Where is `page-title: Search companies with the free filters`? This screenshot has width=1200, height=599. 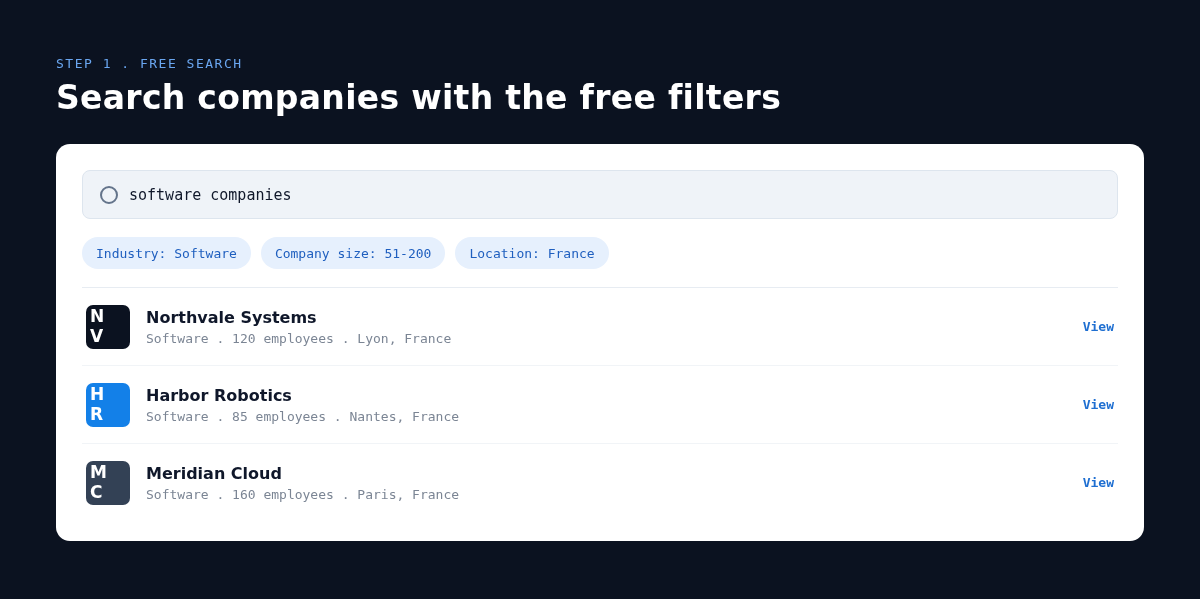
page-title: Search companies with the free filters is located at coordinates (419, 98).